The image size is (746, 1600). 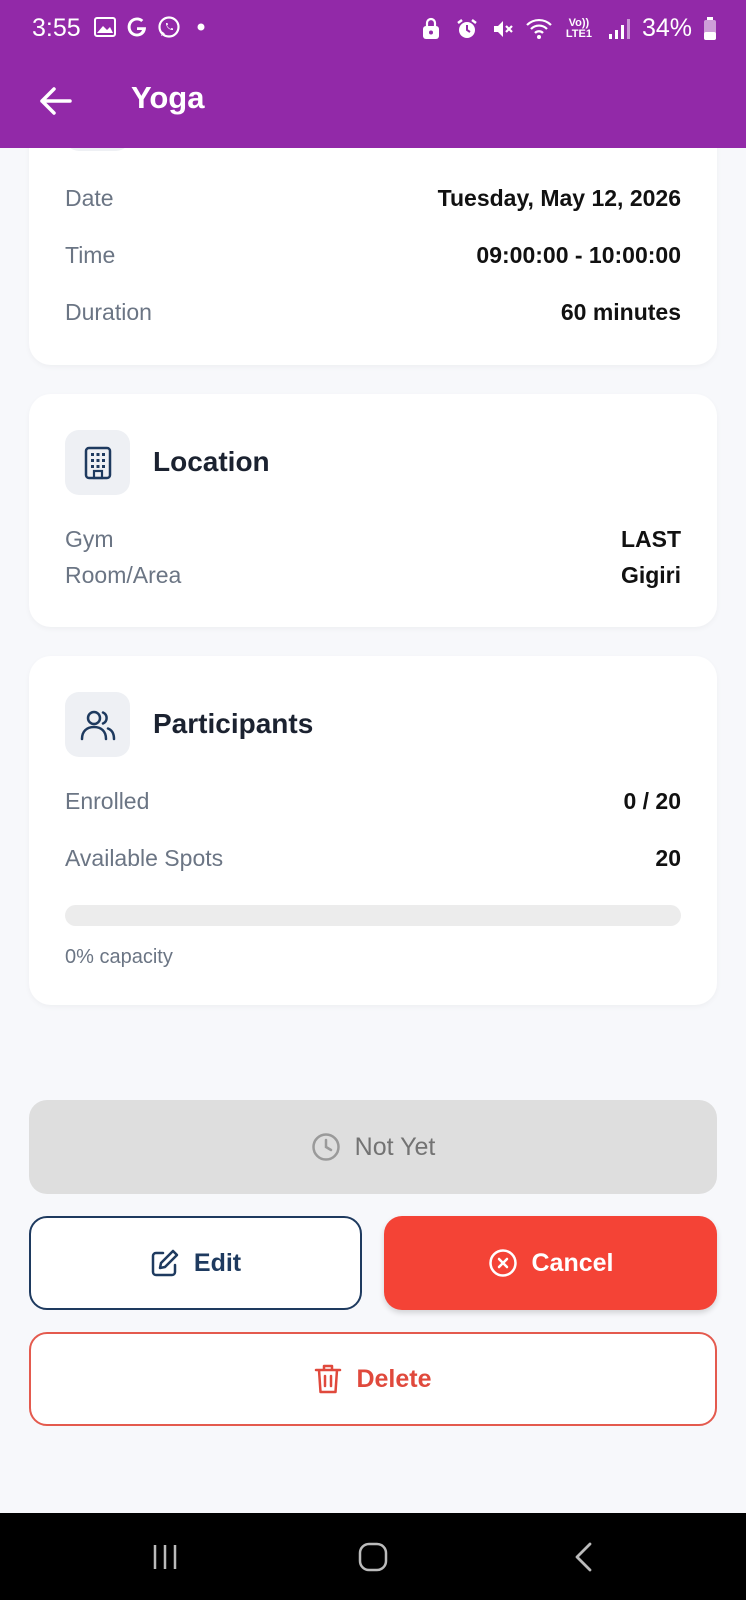 What do you see at coordinates (578, 255) in the screenshot?
I see `time-value: 09:00:00 - 10:00:00` at bounding box center [578, 255].